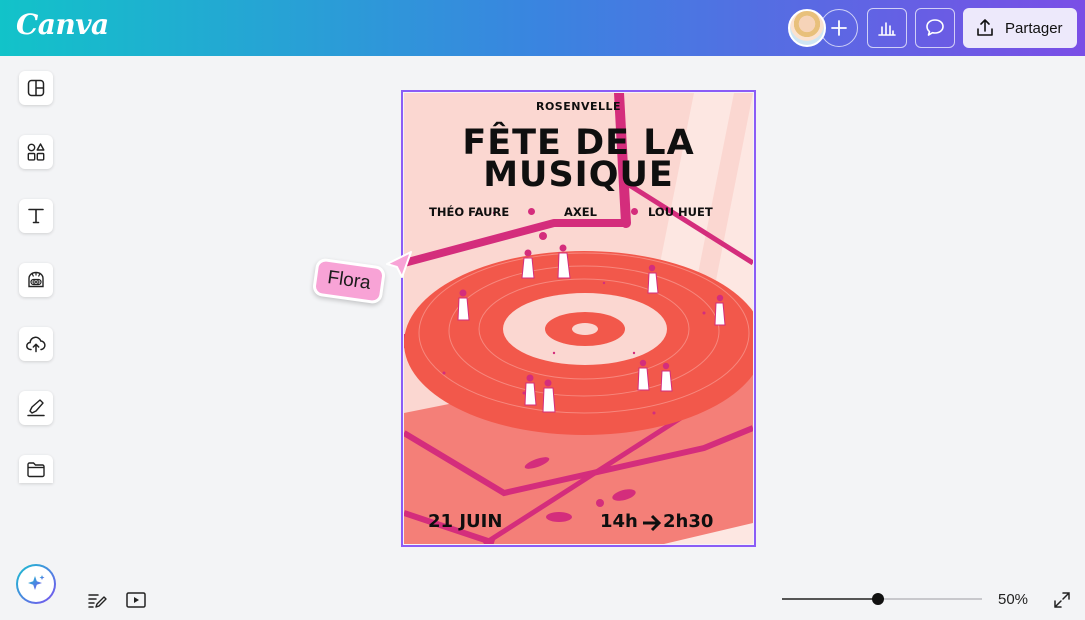 The height and width of the screenshot is (620, 1085). What do you see at coordinates (469, 212) in the screenshot?
I see `poster-artist-1: THÉO FAURE` at bounding box center [469, 212].